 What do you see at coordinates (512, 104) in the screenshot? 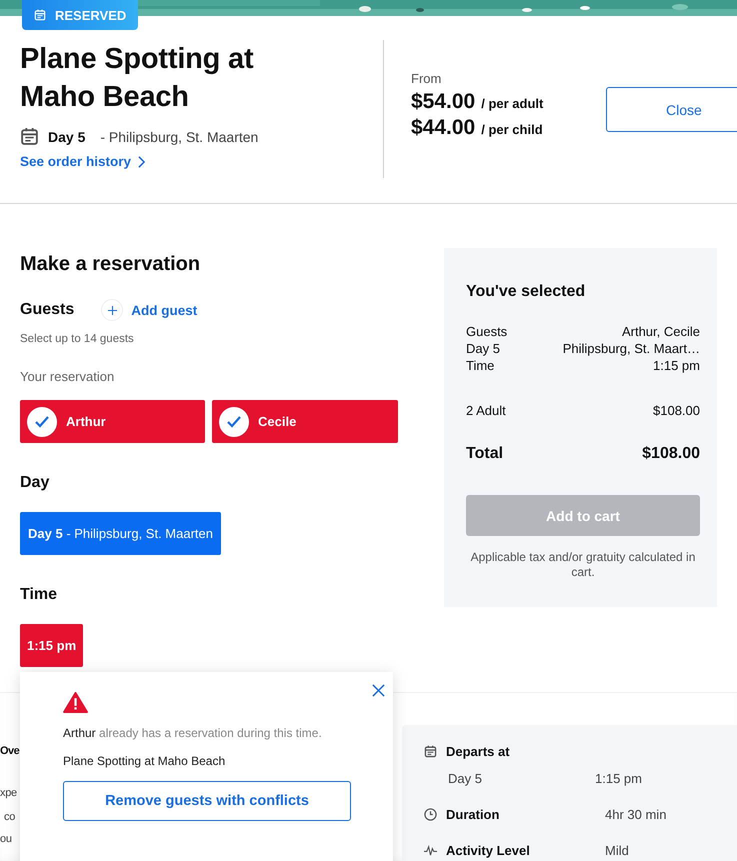
I see `price-unit: / per adult` at bounding box center [512, 104].